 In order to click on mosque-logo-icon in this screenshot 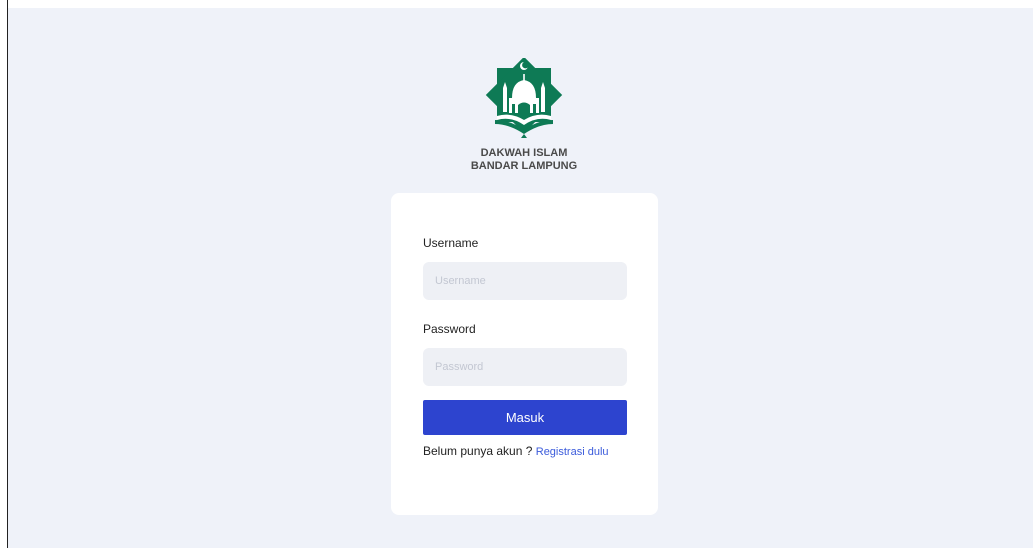, I will do `click(524, 98)`.